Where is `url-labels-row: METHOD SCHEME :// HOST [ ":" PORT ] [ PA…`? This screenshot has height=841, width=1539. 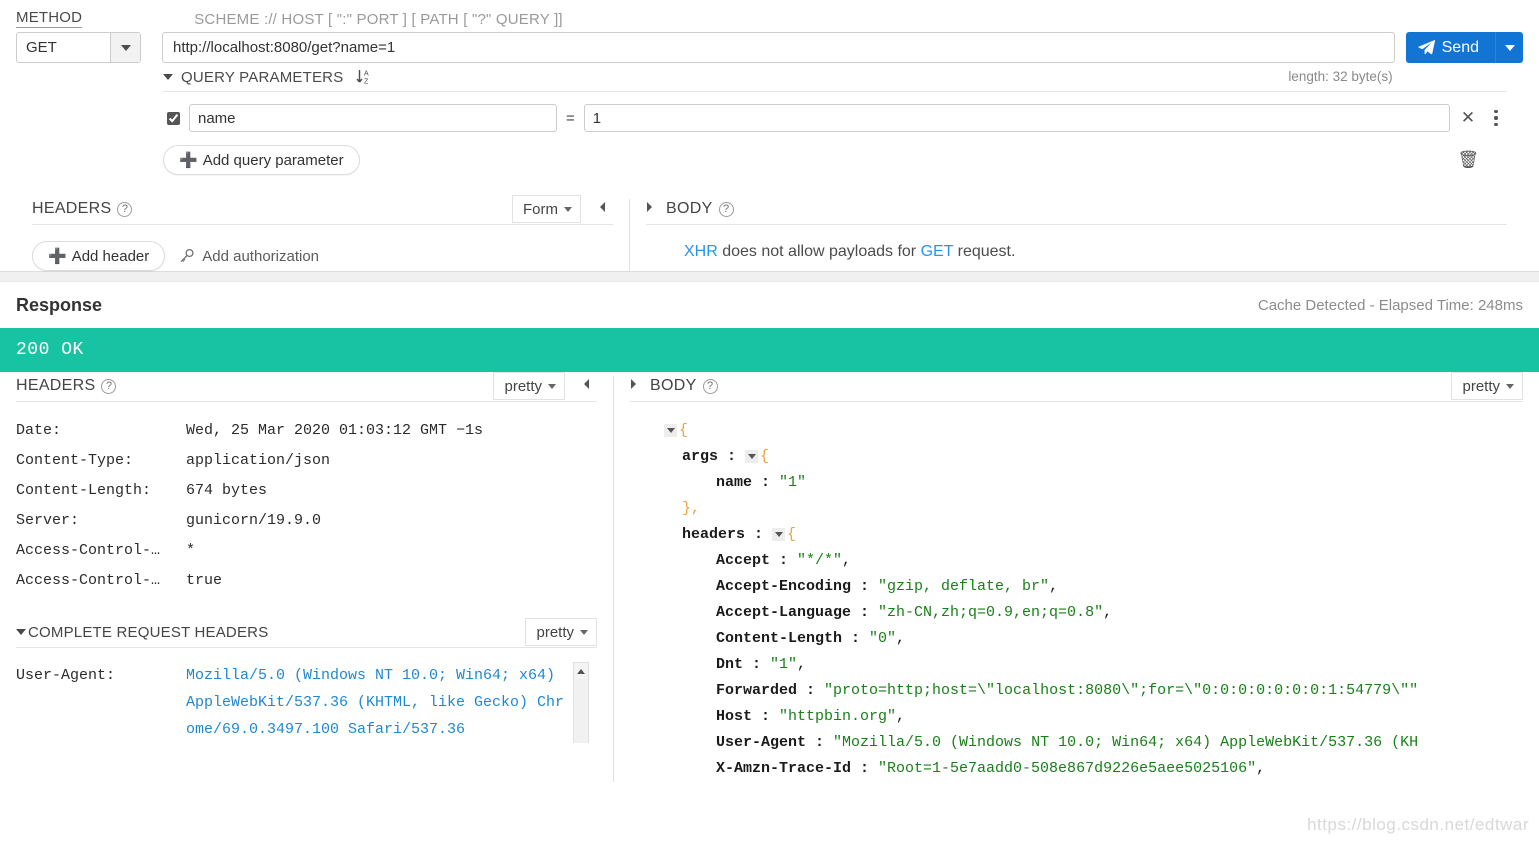 url-labels-row: METHOD SCHEME :// HOST [ ":" PORT ] [ PA… is located at coordinates (769, 17).